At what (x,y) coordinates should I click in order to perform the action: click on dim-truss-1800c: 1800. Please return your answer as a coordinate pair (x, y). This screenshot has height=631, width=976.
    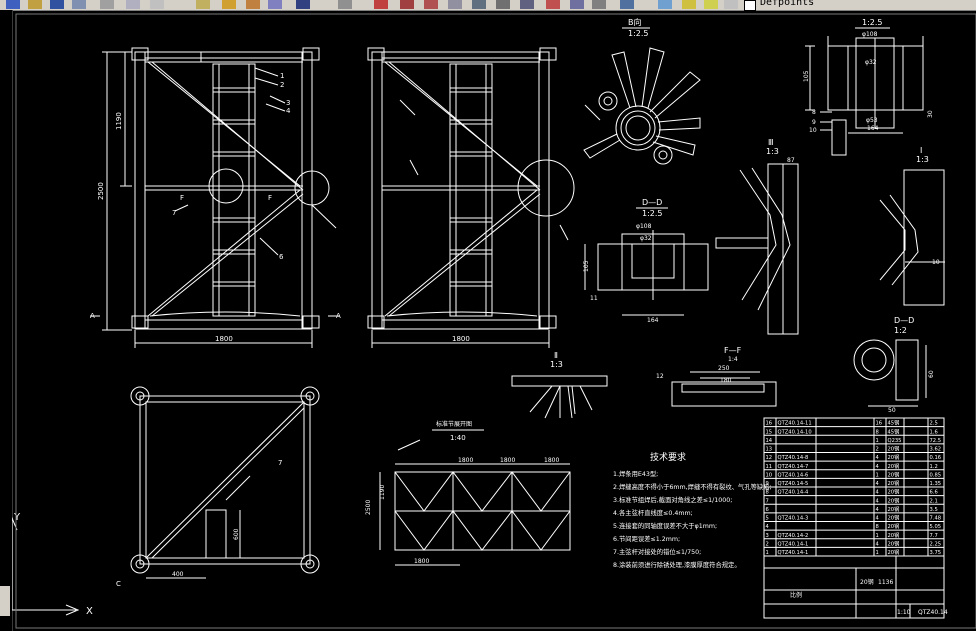
    Looking at the image, I should click on (551, 460).